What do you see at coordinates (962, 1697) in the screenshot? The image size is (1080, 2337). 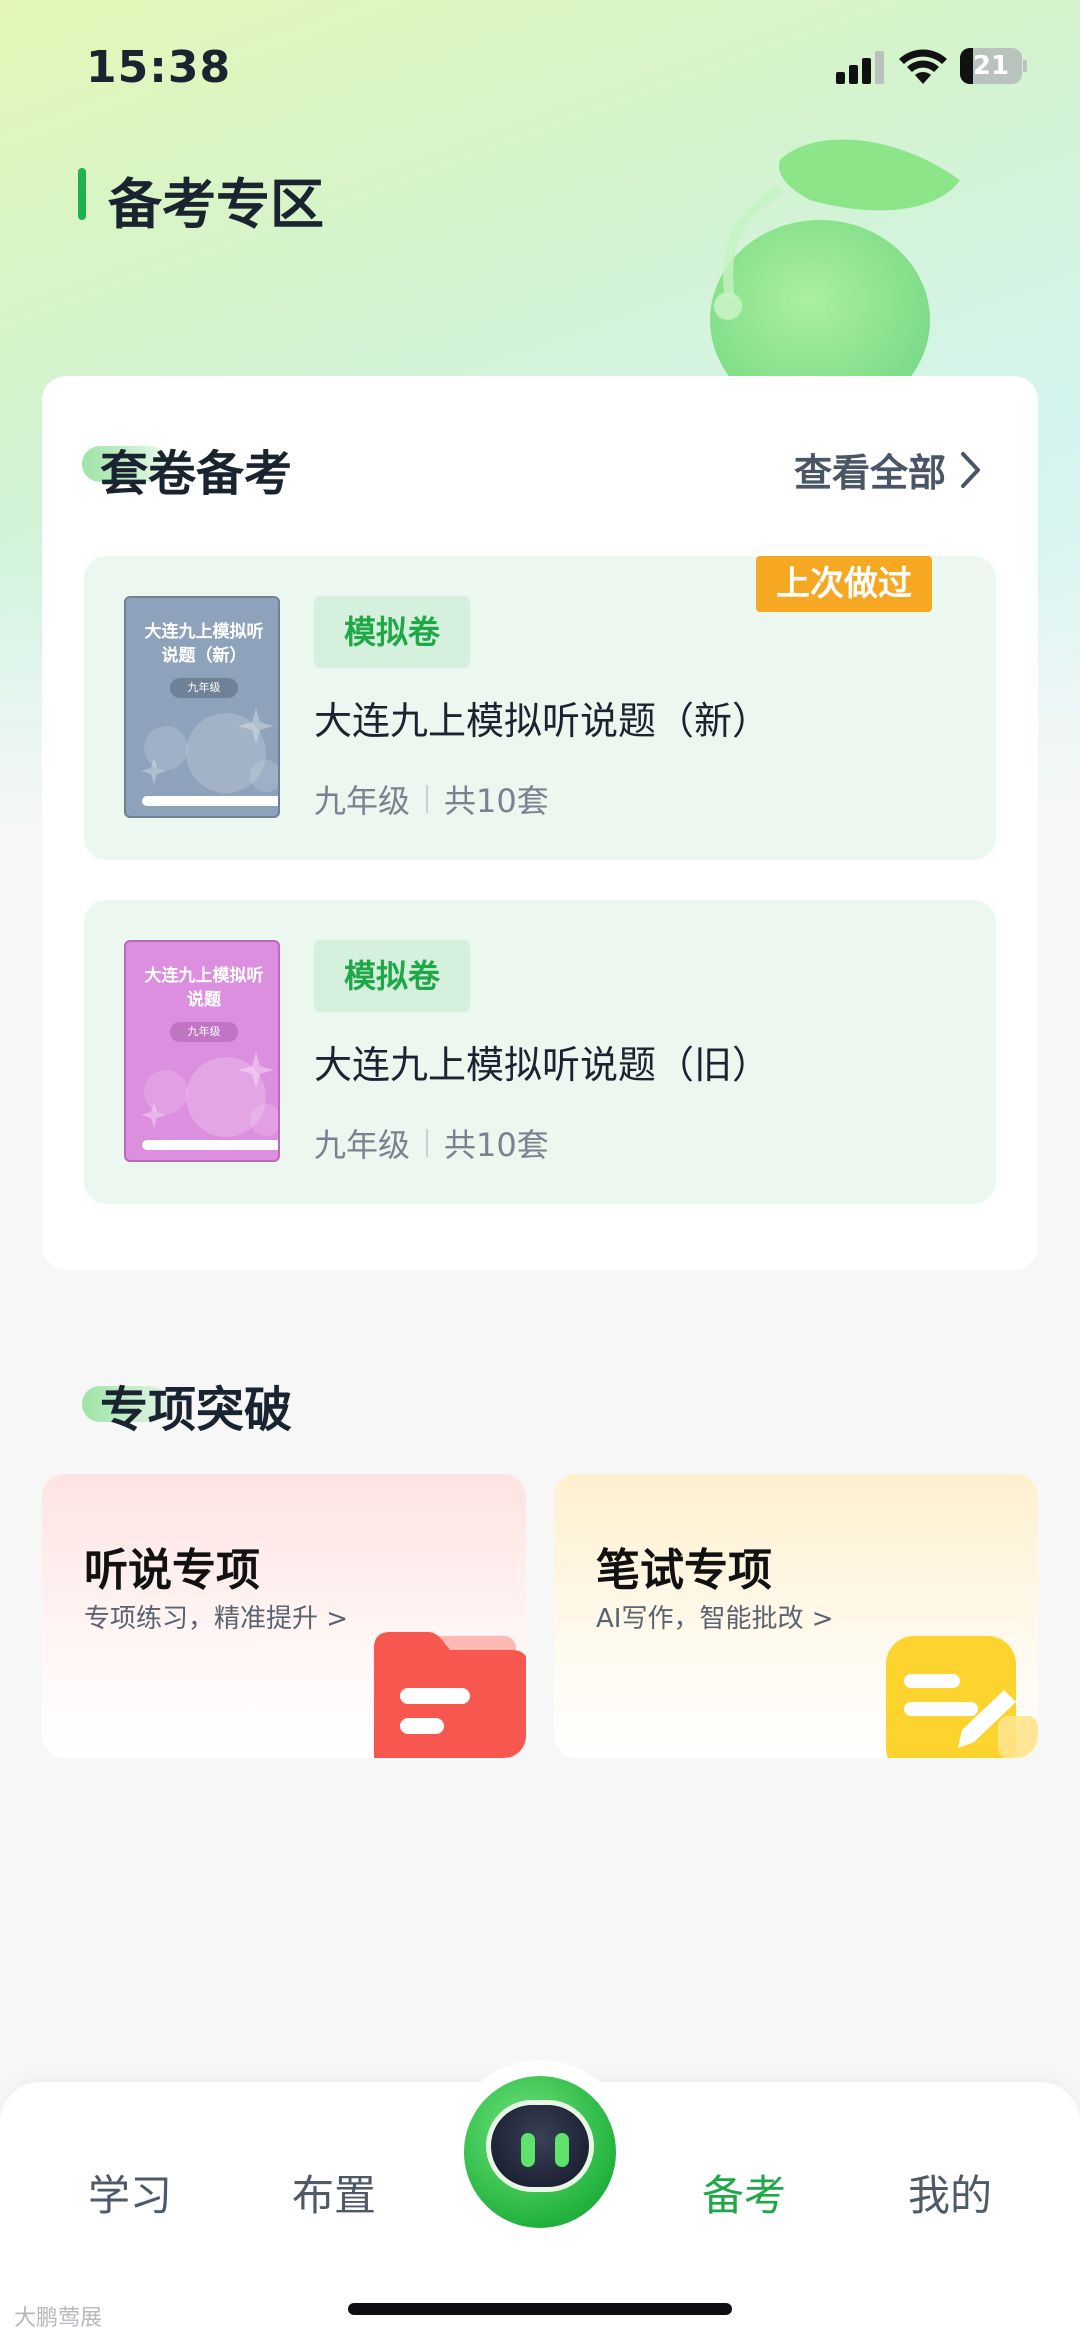 I see `note-pencil-icon` at bounding box center [962, 1697].